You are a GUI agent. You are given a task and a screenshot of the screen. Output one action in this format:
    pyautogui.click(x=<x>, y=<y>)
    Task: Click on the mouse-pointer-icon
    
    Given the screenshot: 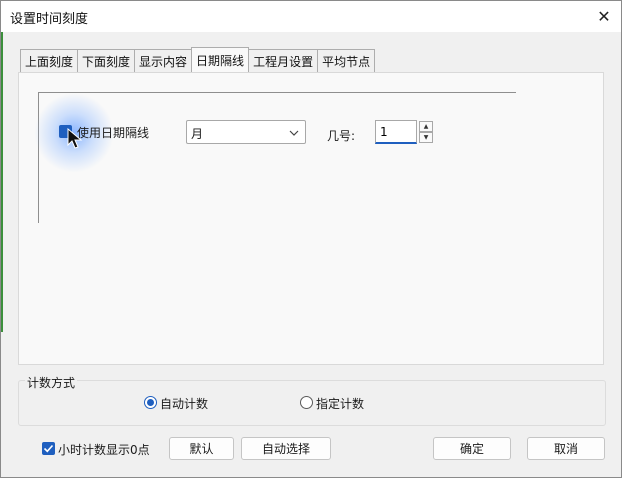 What is the action you would take?
    pyautogui.click(x=75, y=138)
    